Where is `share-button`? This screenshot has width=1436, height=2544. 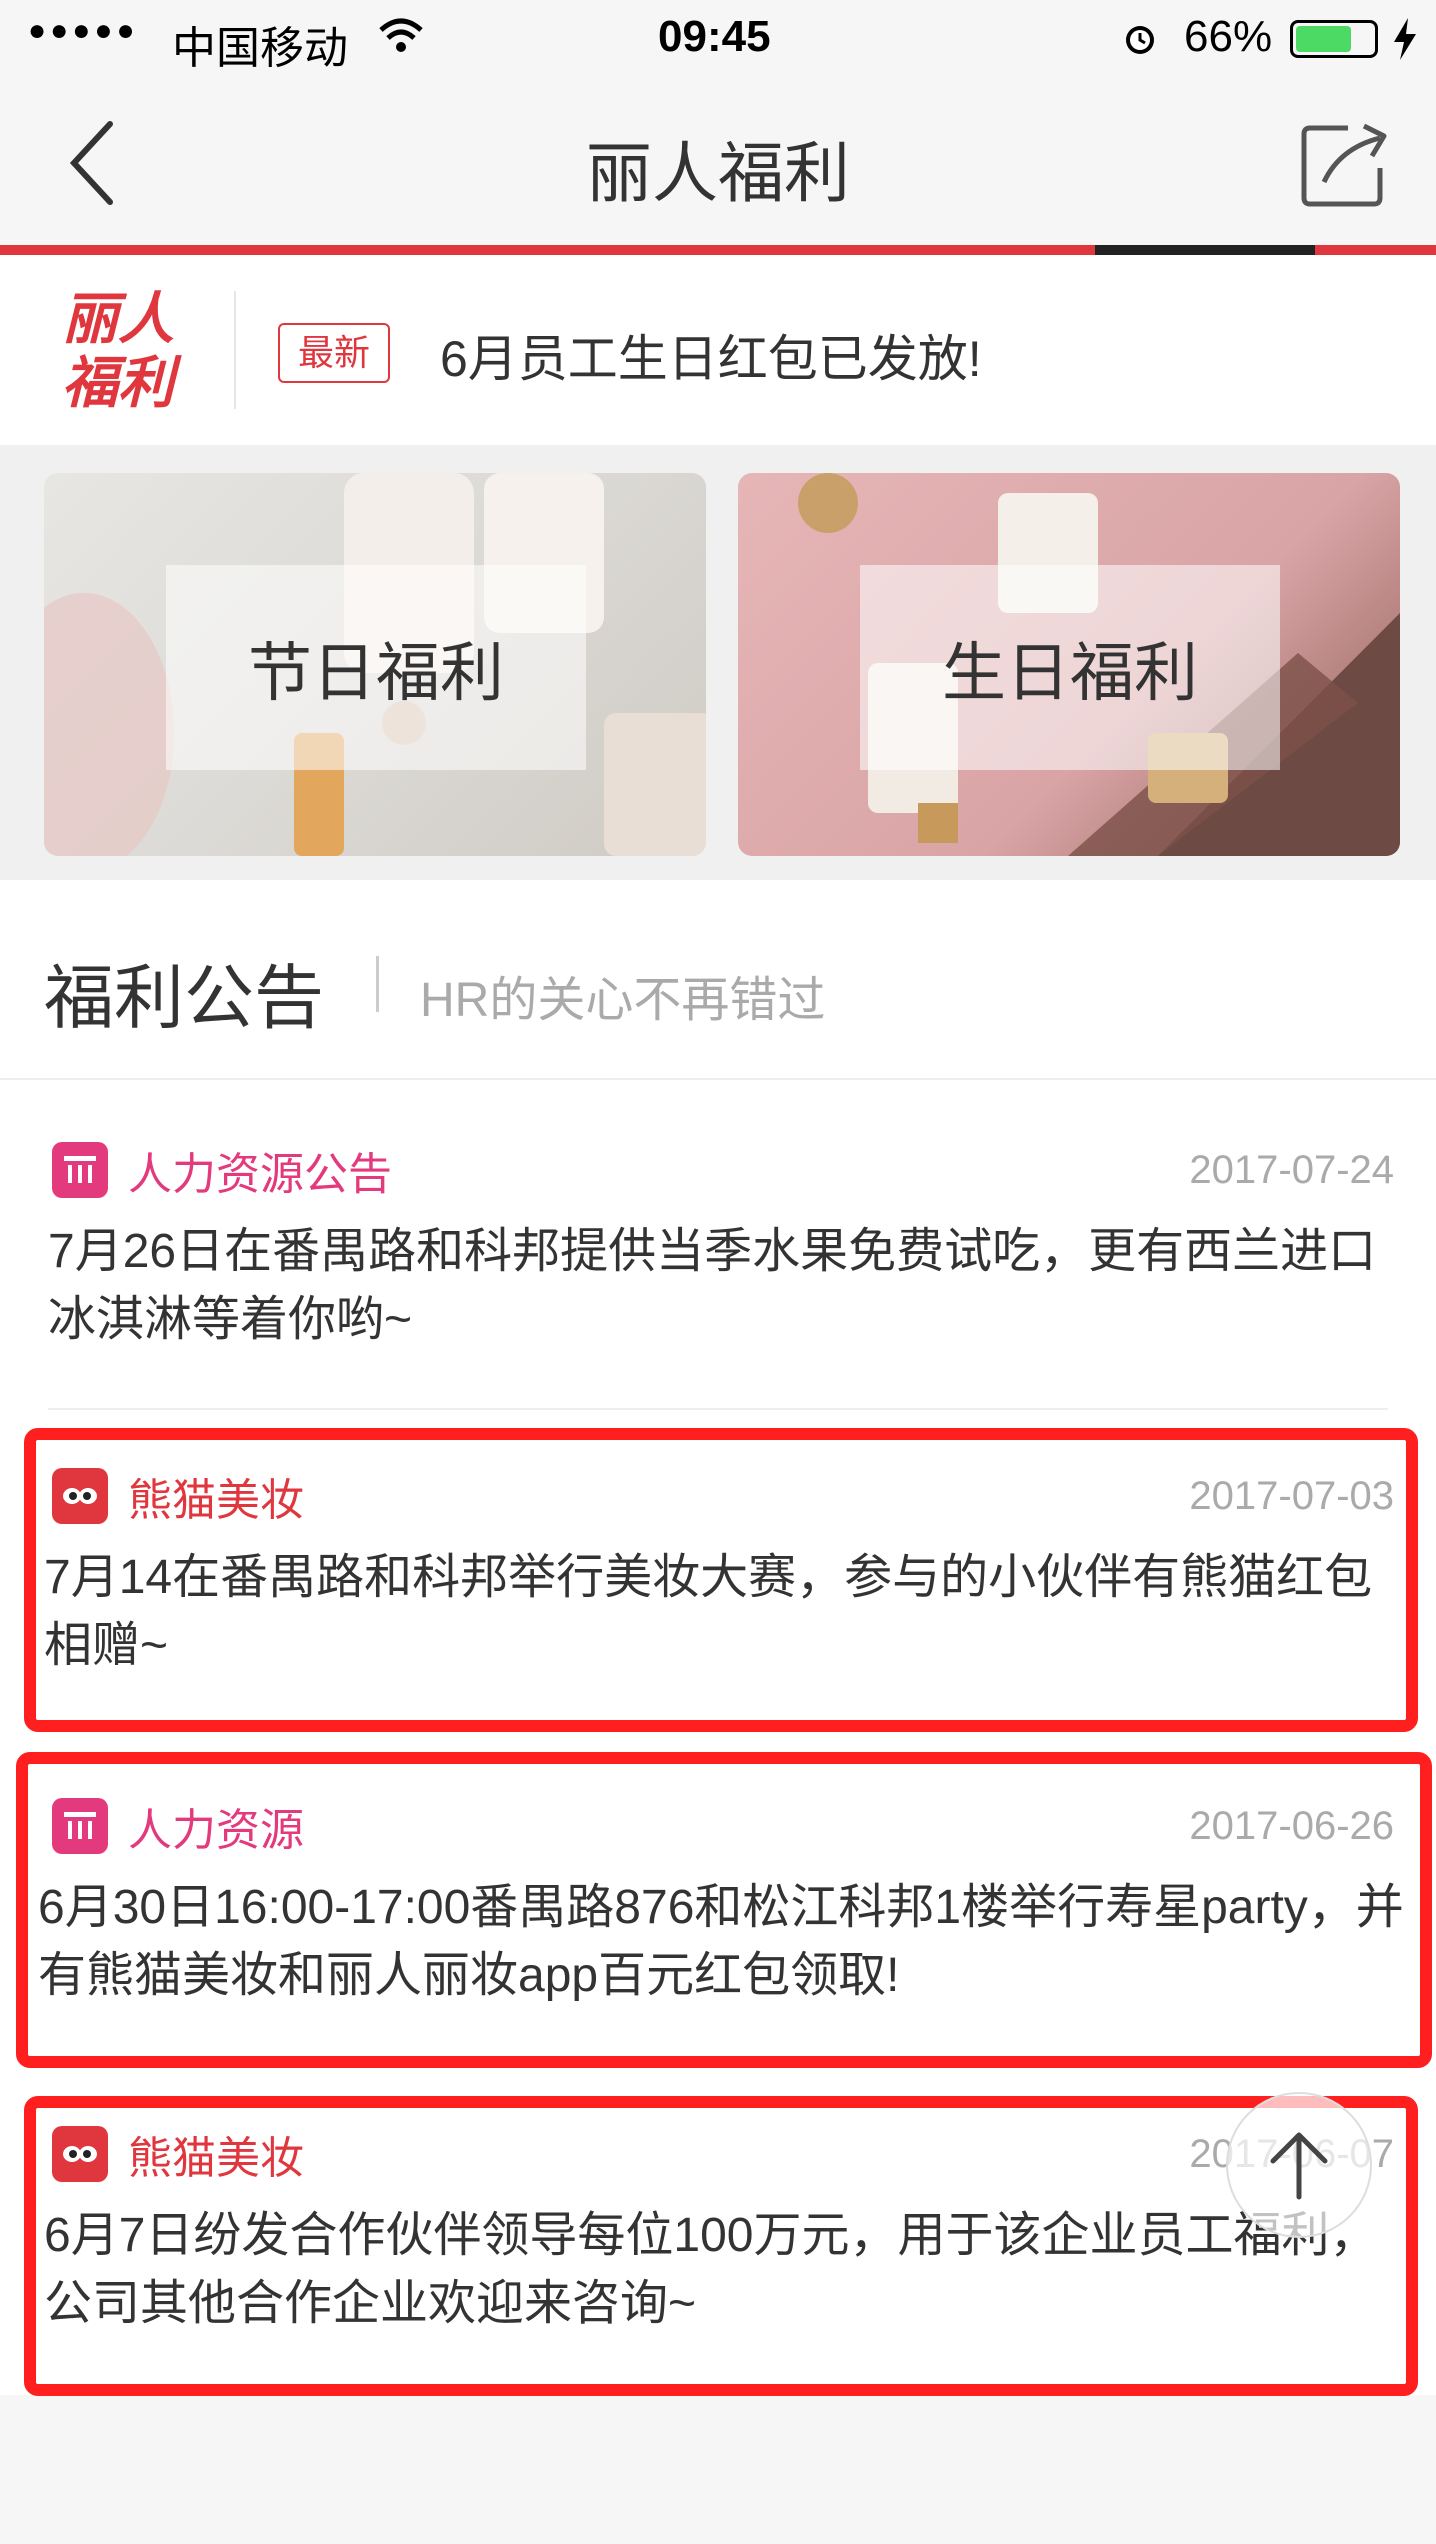 share-button is located at coordinates (1345, 163).